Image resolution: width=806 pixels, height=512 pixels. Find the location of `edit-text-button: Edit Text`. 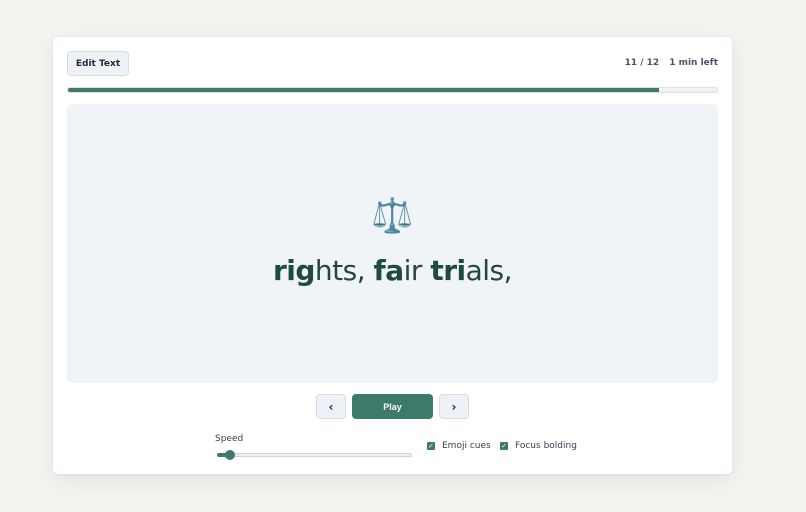

edit-text-button: Edit Text is located at coordinates (98, 63).